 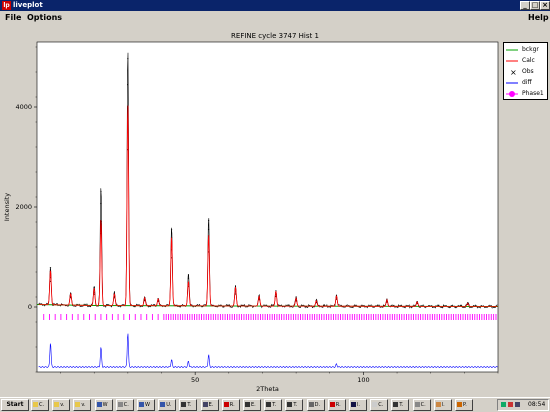 I want to click on legend-bckgr-label: bckgr, so click(x=530, y=49).